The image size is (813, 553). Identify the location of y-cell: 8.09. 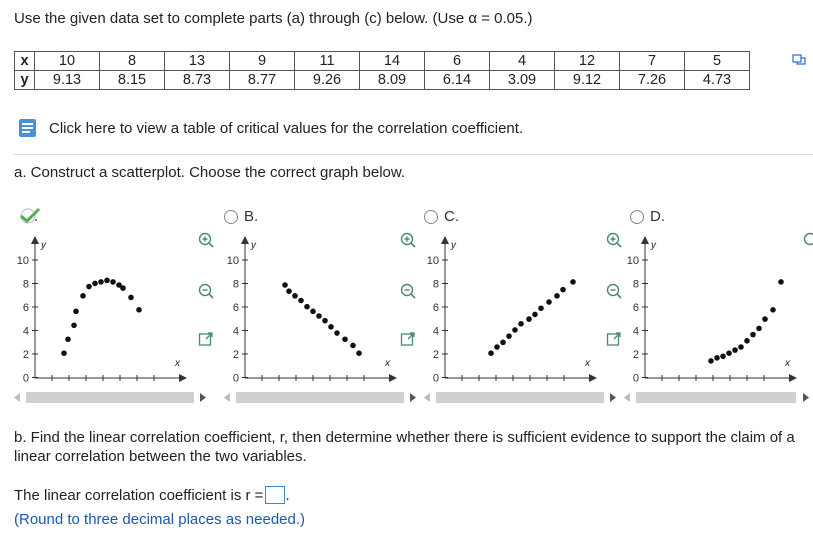
(392, 80).